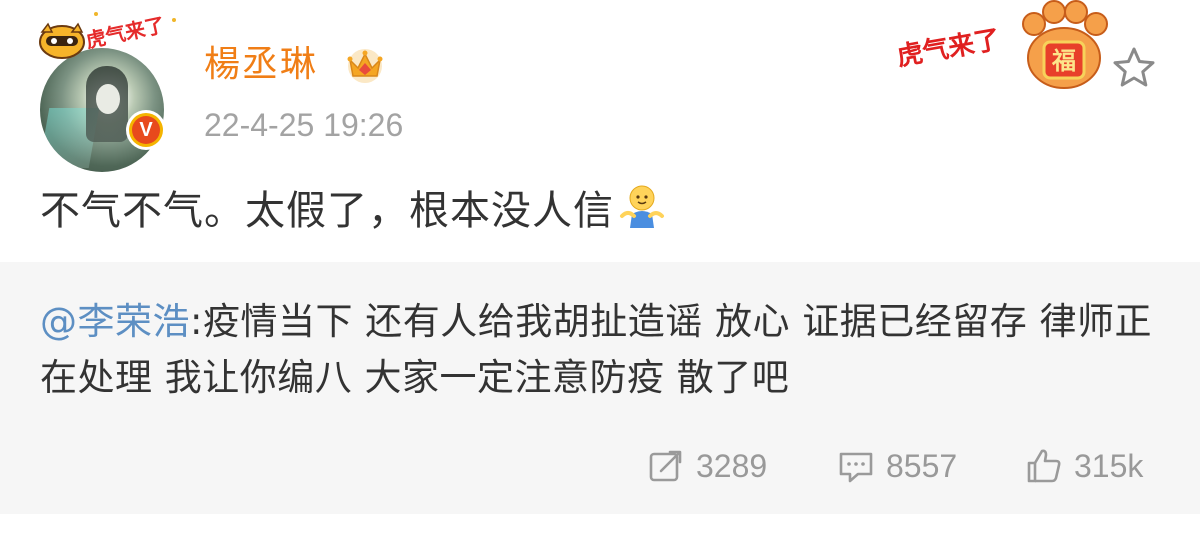 This screenshot has height=539, width=1200. What do you see at coordinates (261, 65) in the screenshot?
I see `username: 楊丞琳` at bounding box center [261, 65].